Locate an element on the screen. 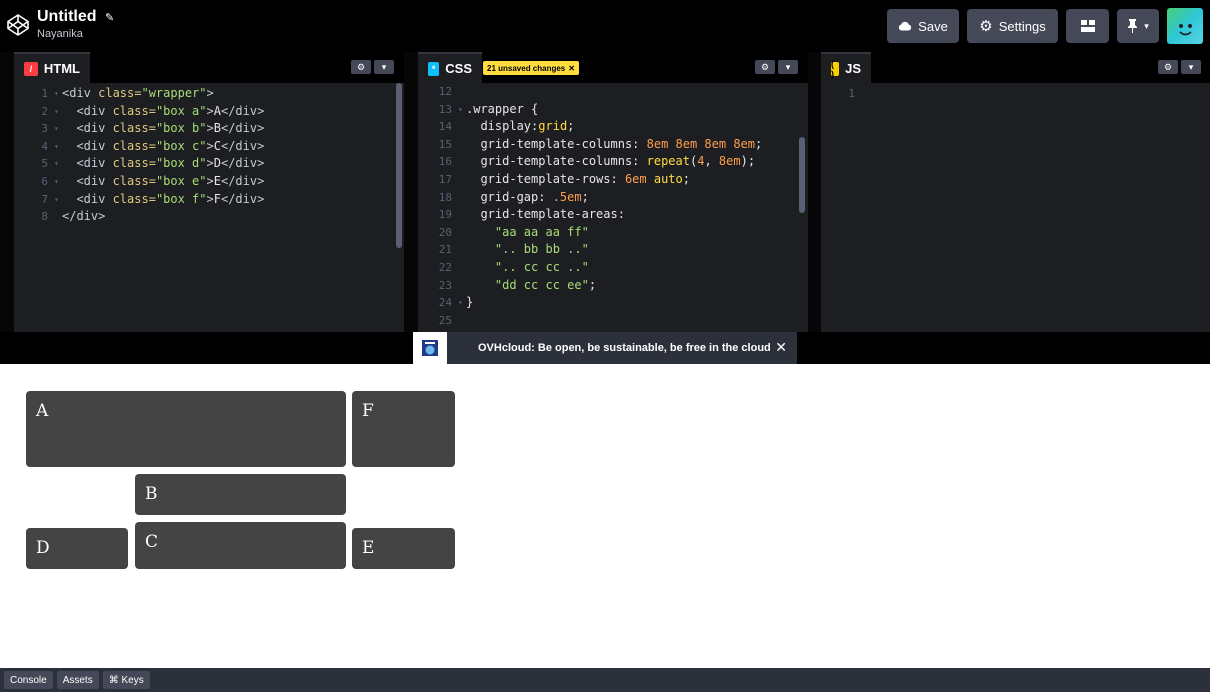  code-line: 20 "aa aa aa ff" is located at coordinates (590, 233).